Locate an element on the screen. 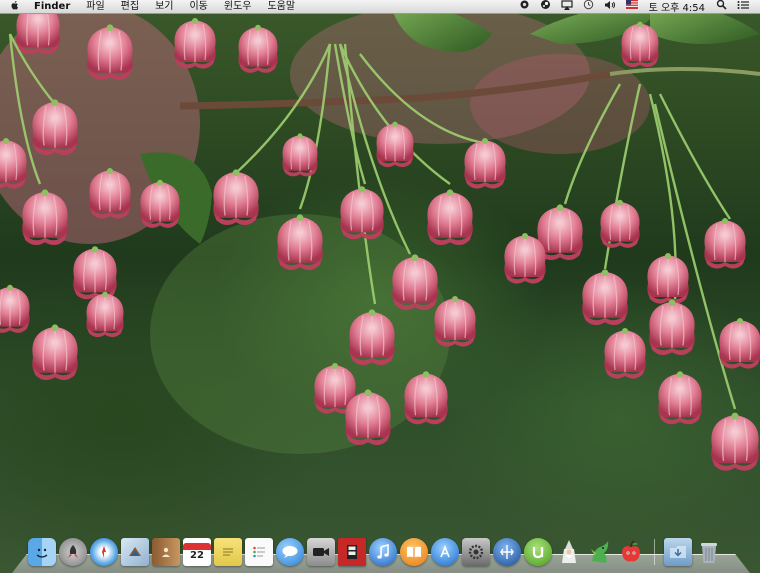  red-apple-icon is located at coordinates (631, 552).